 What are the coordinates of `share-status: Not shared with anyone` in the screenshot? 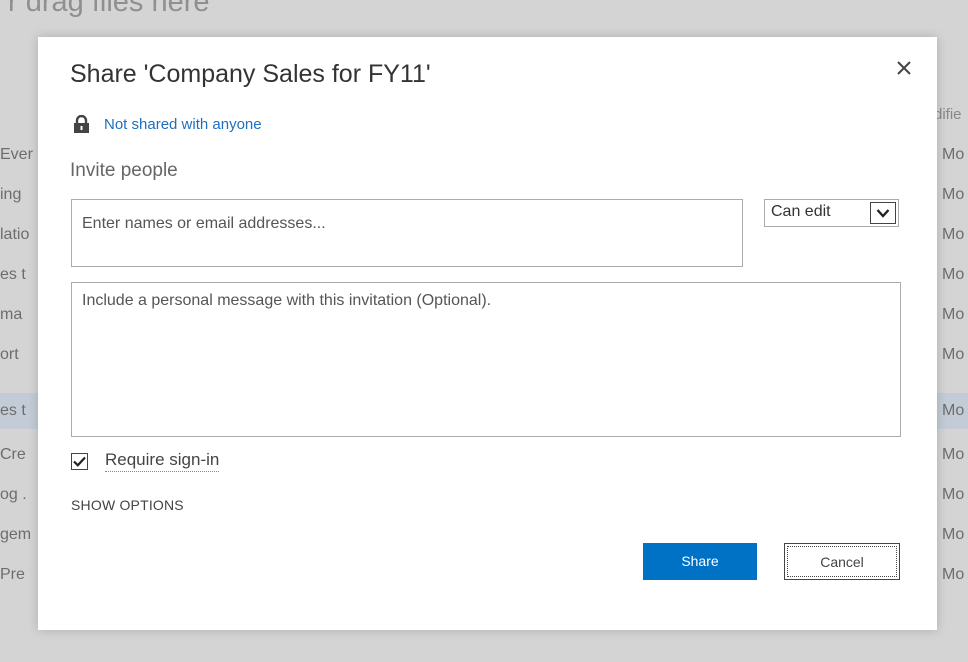 It's located at (167, 123).